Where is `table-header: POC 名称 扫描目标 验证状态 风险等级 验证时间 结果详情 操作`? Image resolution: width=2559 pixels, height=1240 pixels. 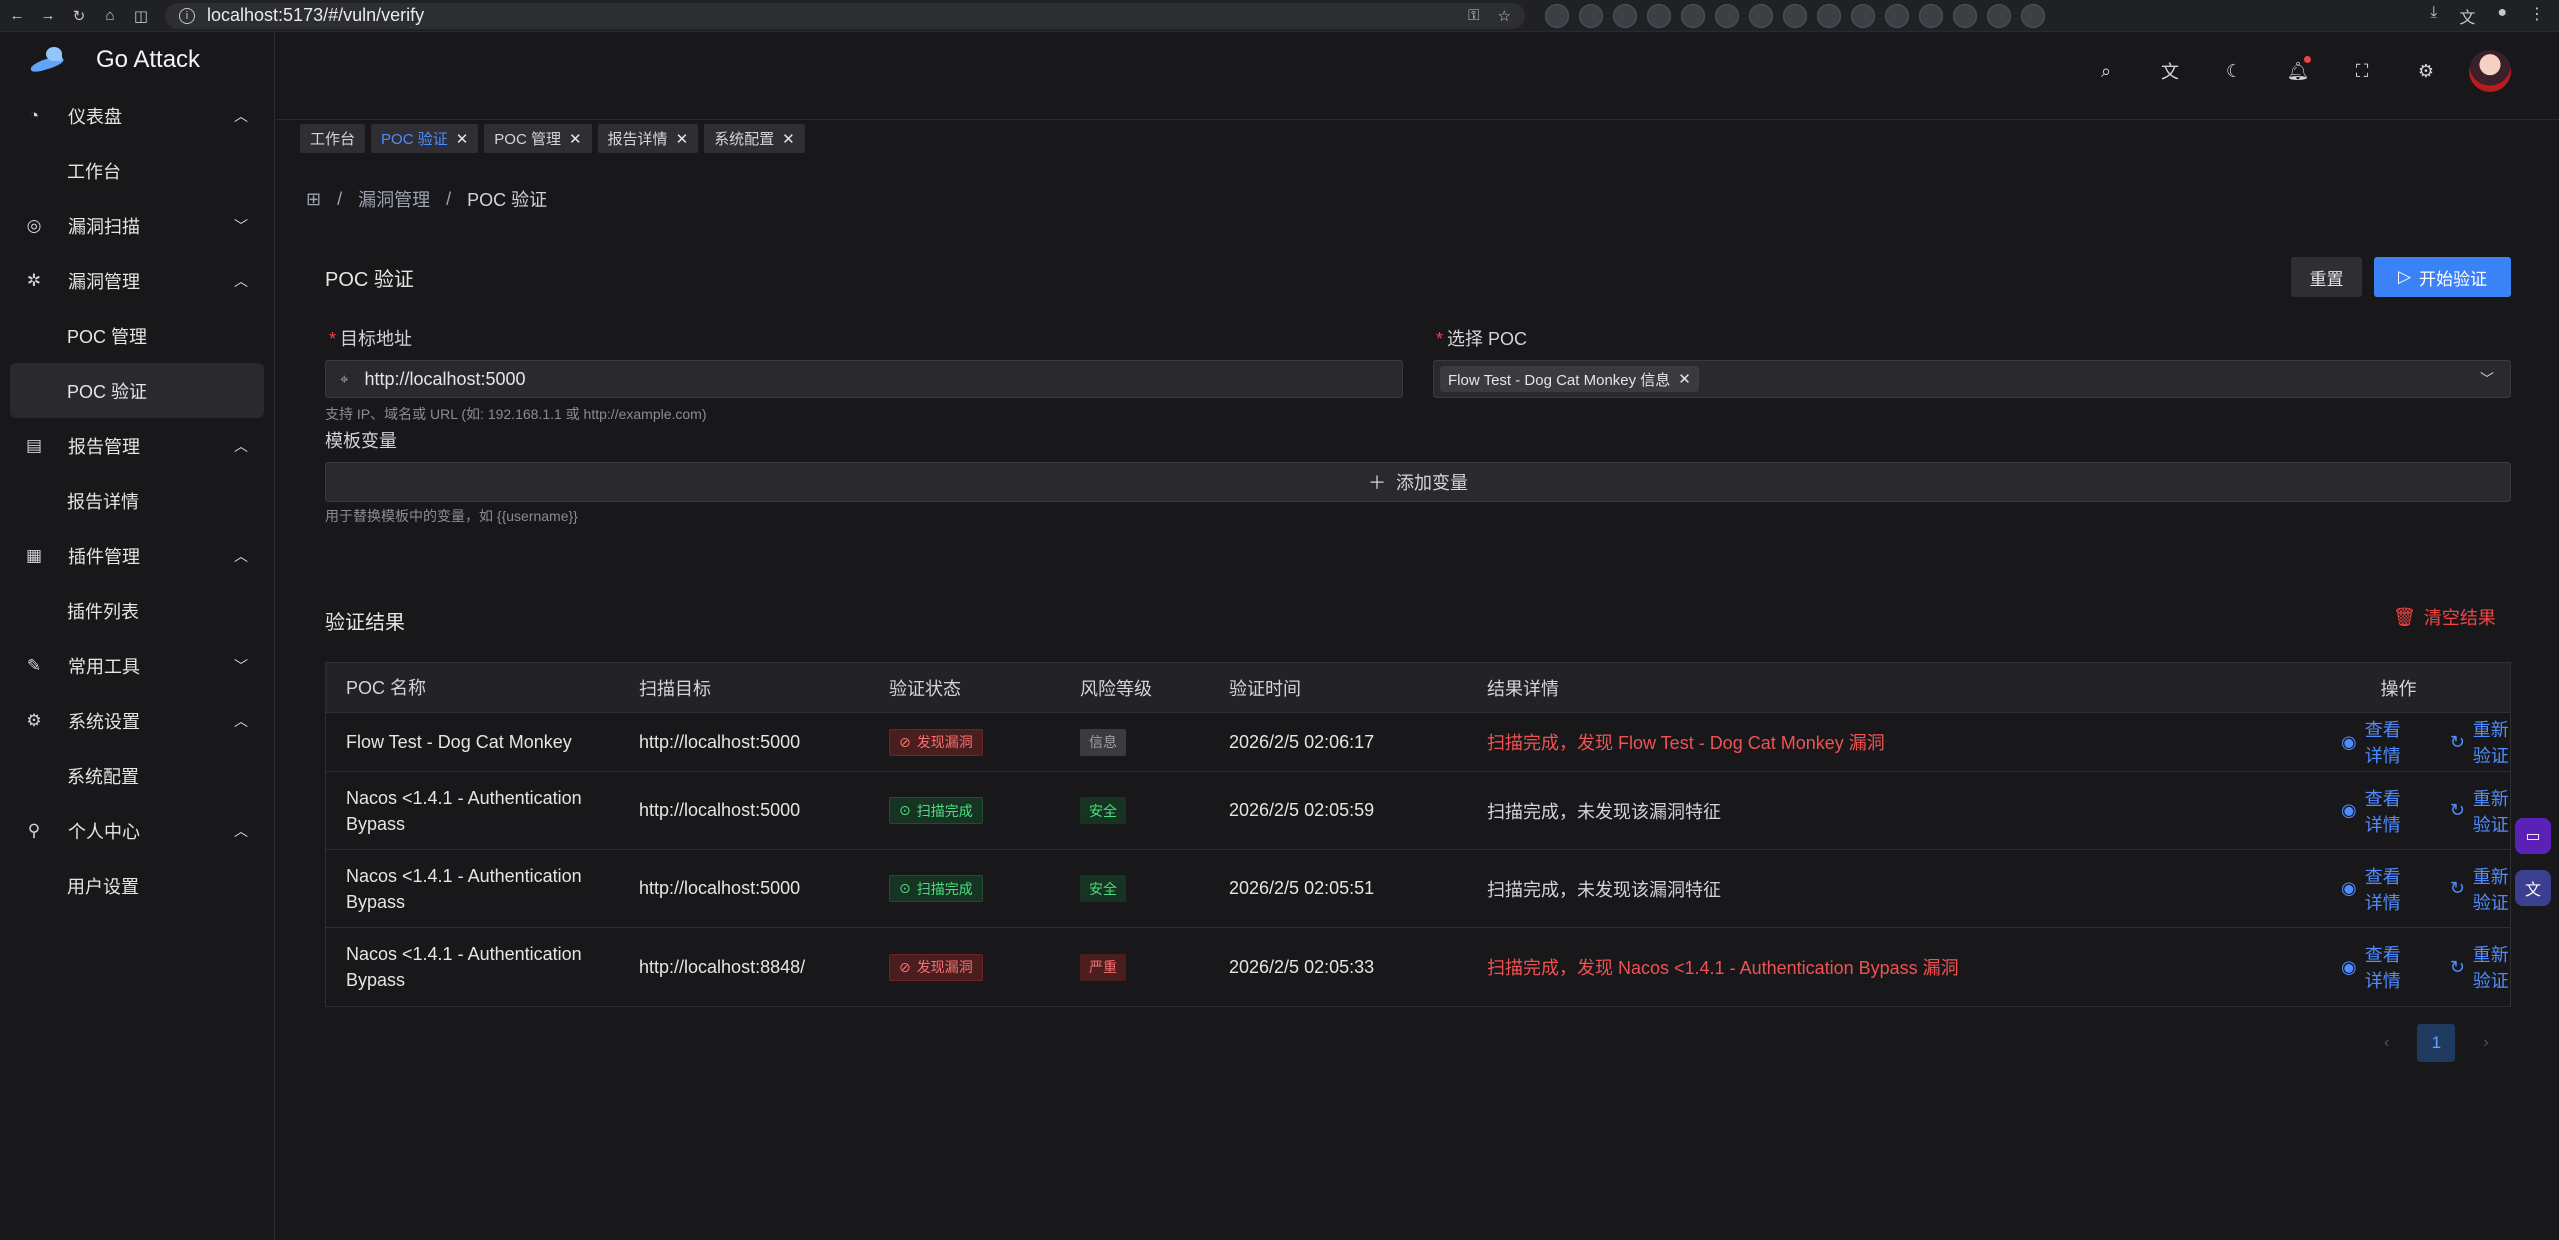
table-header: POC 名称 扫描目标 验证状态 风险等级 验证时间 结果详情 操作 is located at coordinates (1418, 688).